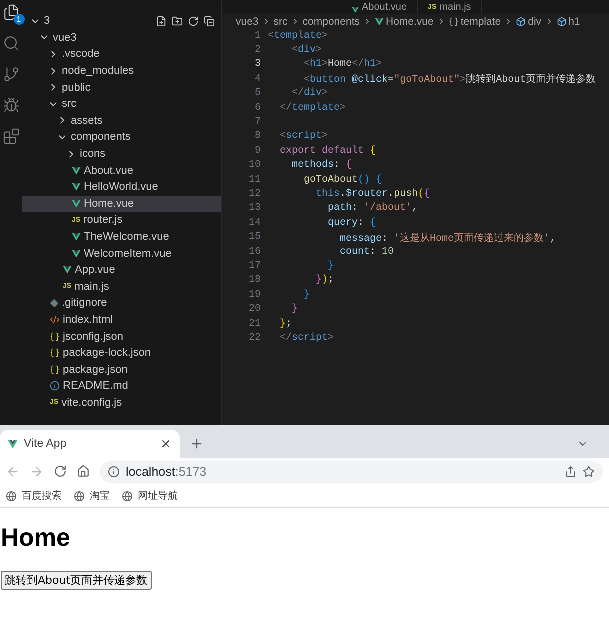 This screenshot has width=609, height=619. What do you see at coordinates (351, 223) in the screenshot?
I see `code-line: query: {` at bounding box center [351, 223].